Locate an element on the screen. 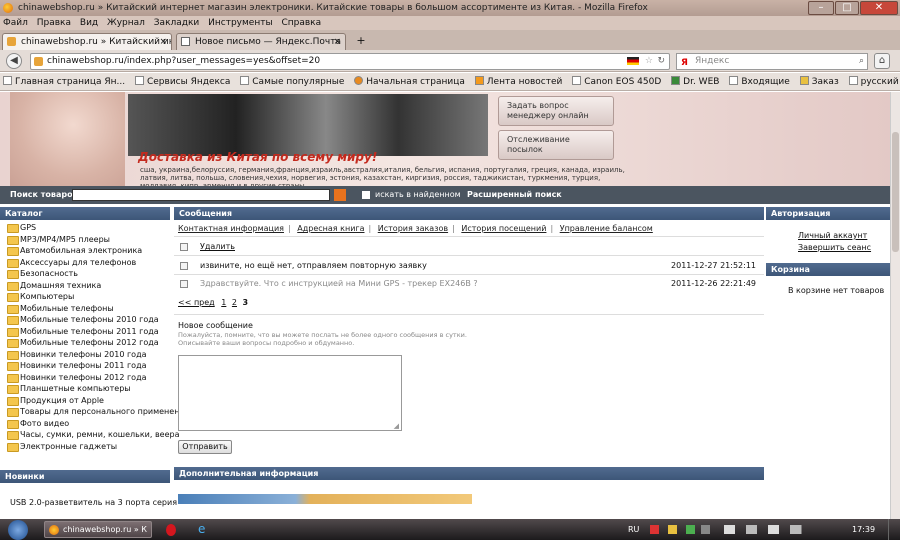  catalog-item: GPS is located at coordinates (85, 228).